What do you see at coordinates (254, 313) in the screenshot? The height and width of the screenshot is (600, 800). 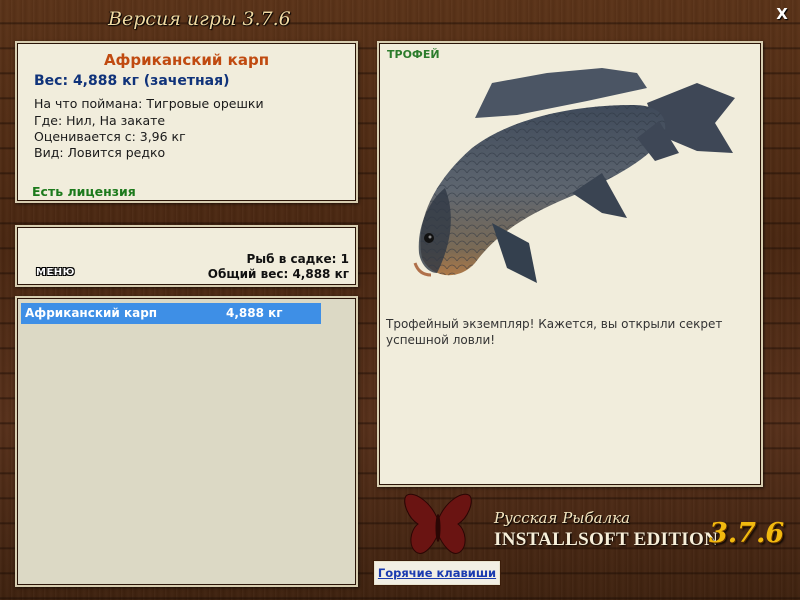 I see `list-item-weight: 4,888 кг` at bounding box center [254, 313].